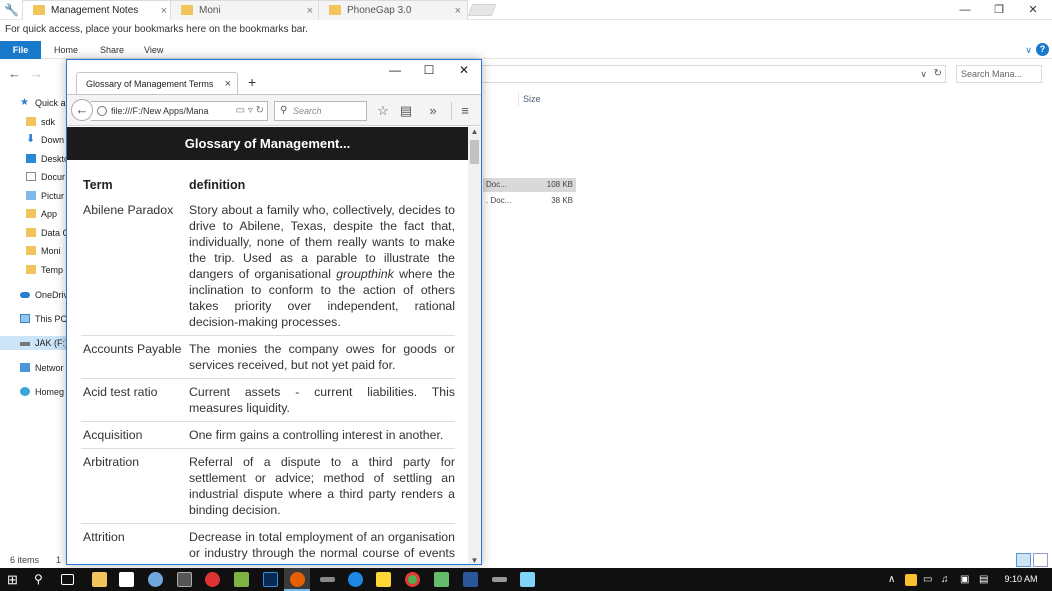 The height and width of the screenshot is (591, 1052). I want to click on chrome-tab-phonegap: PhoneGap 3.0 ×, so click(393, 10).